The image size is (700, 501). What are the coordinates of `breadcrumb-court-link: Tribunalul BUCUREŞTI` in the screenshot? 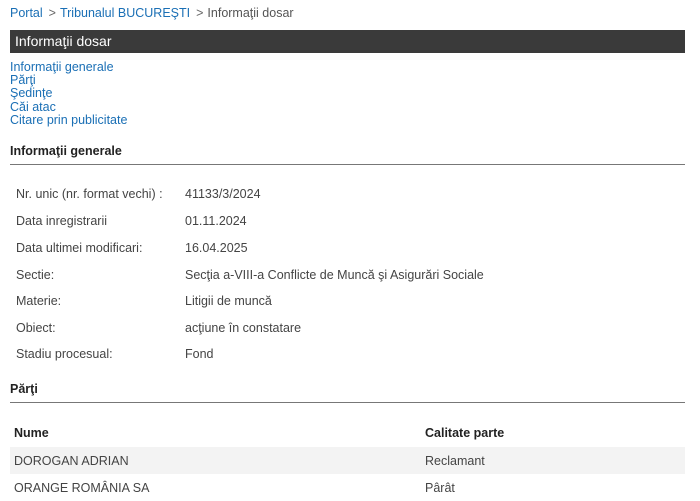 It's located at (125, 13).